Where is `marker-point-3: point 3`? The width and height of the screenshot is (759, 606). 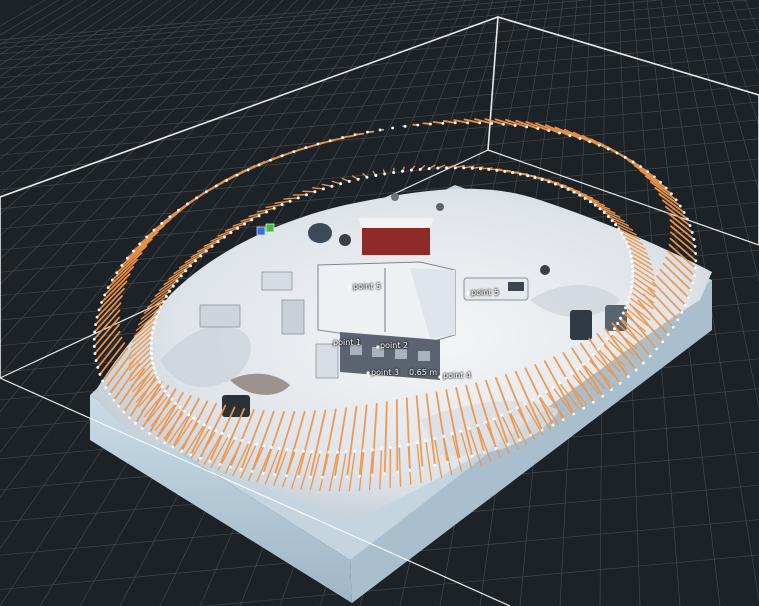
marker-point-3: point 3 is located at coordinates (385, 372).